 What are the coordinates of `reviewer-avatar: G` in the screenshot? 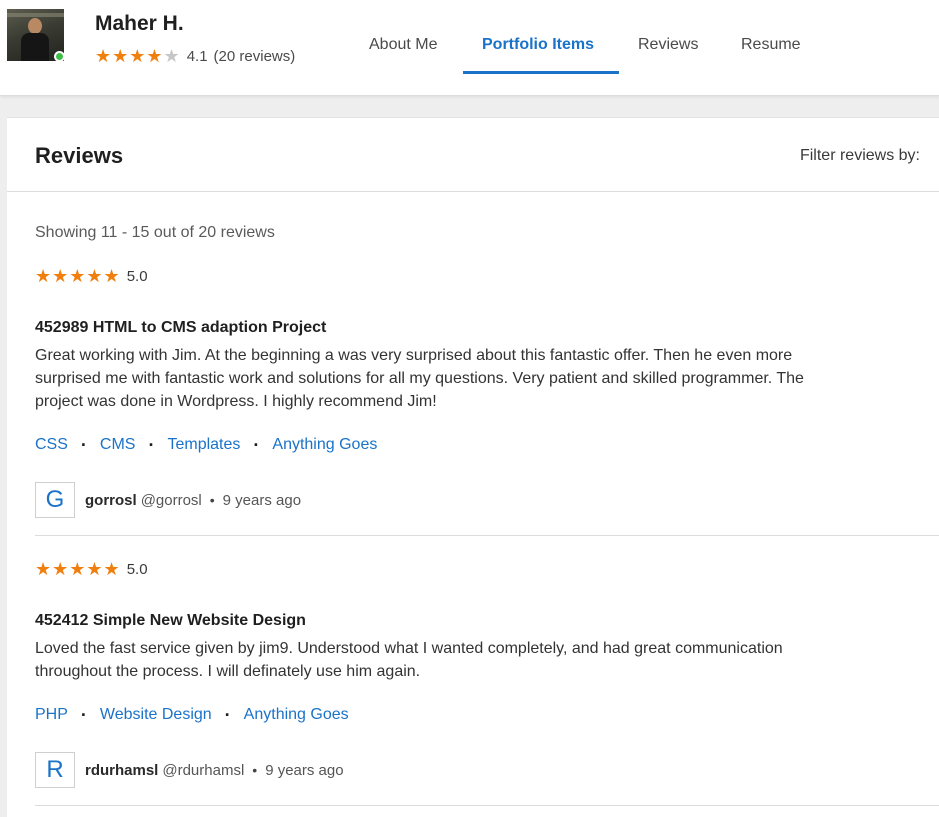 It's located at (55, 500).